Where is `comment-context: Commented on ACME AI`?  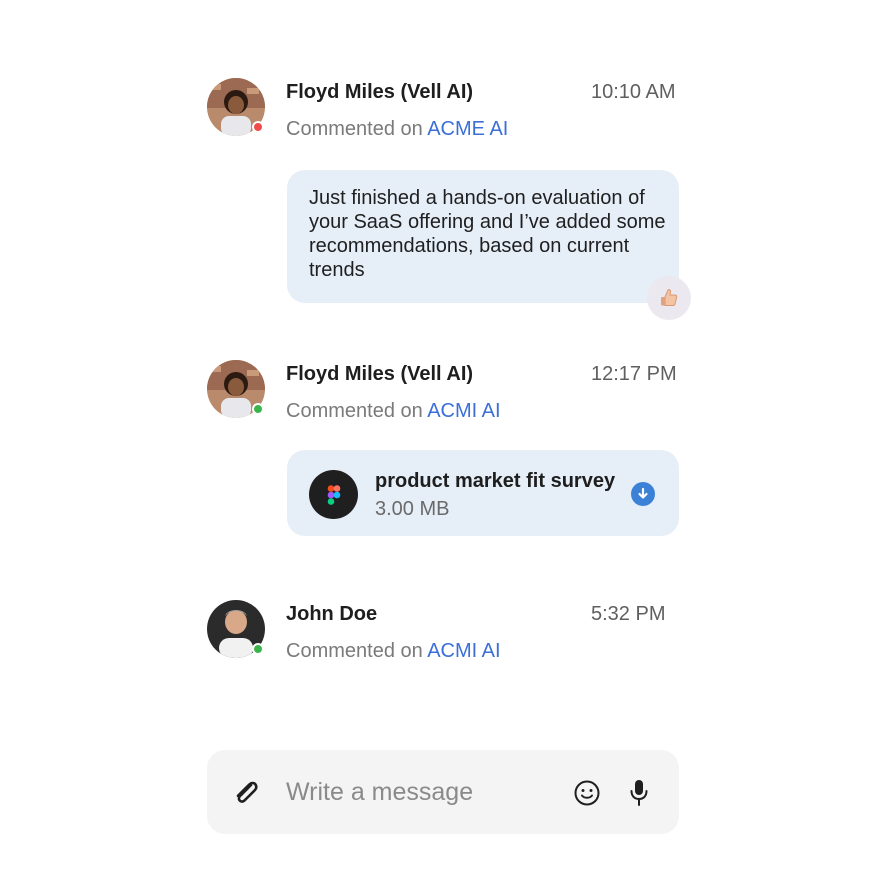 comment-context: Commented on ACME AI is located at coordinates (397, 129).